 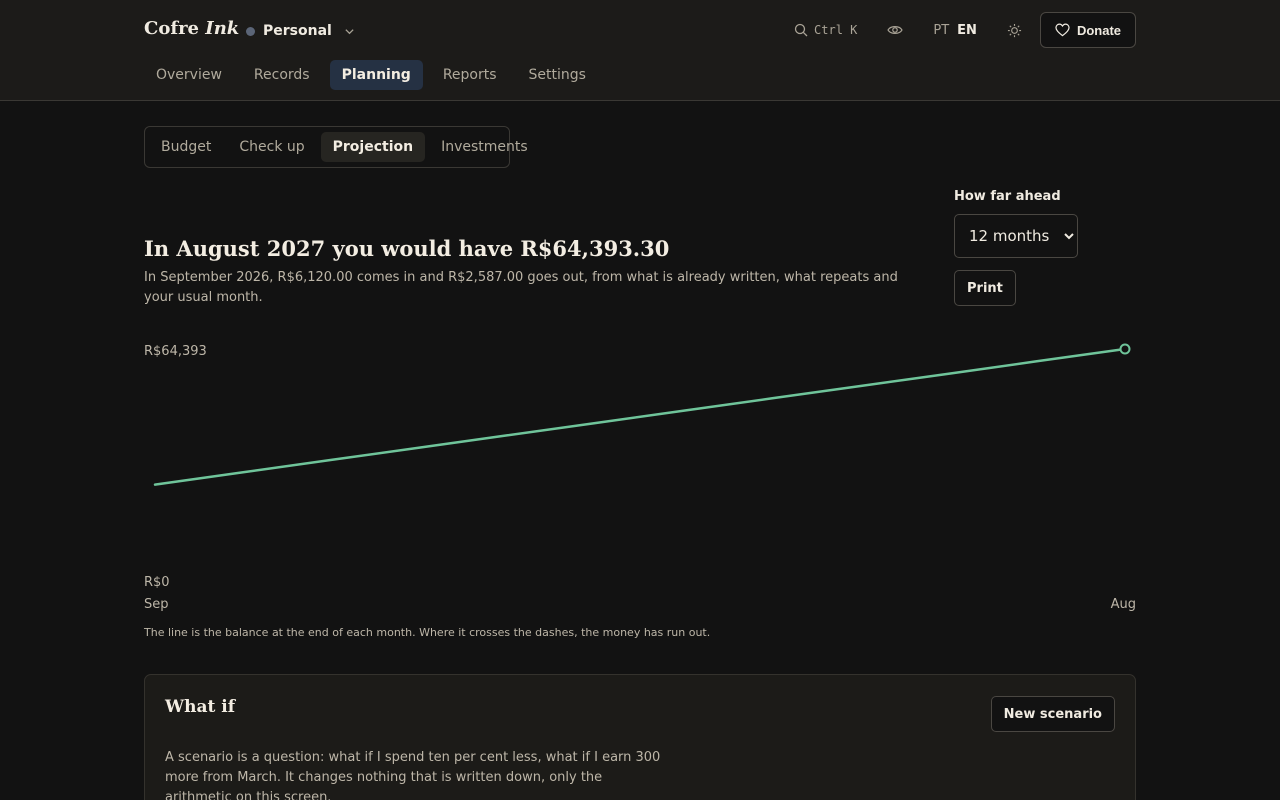 I want to click on sun-icon, so click(x=1014, y=30).